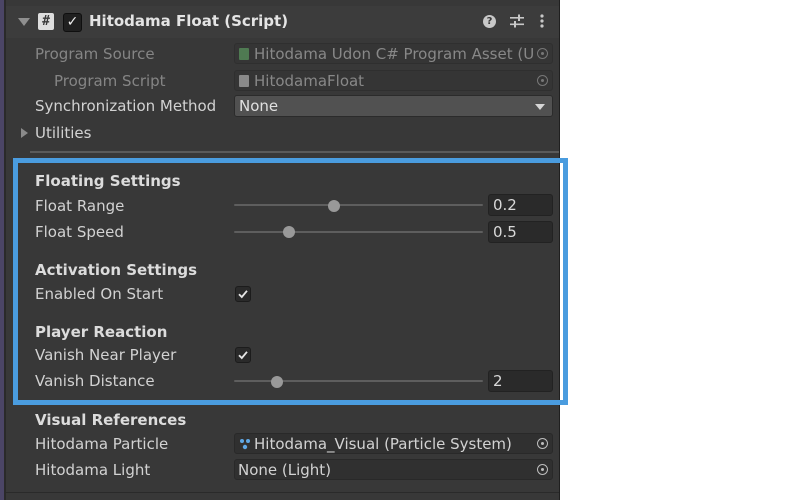  Describe the element at coordinates (393, 469) in the screenshot. I see `hitodama-light-field: None (Light)` at that location.